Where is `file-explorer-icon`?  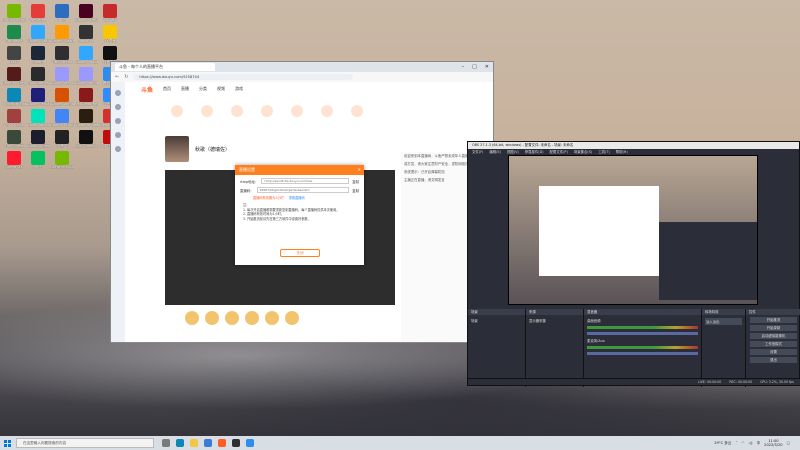 file-explorer-icon is located at coordinates (194, 443).